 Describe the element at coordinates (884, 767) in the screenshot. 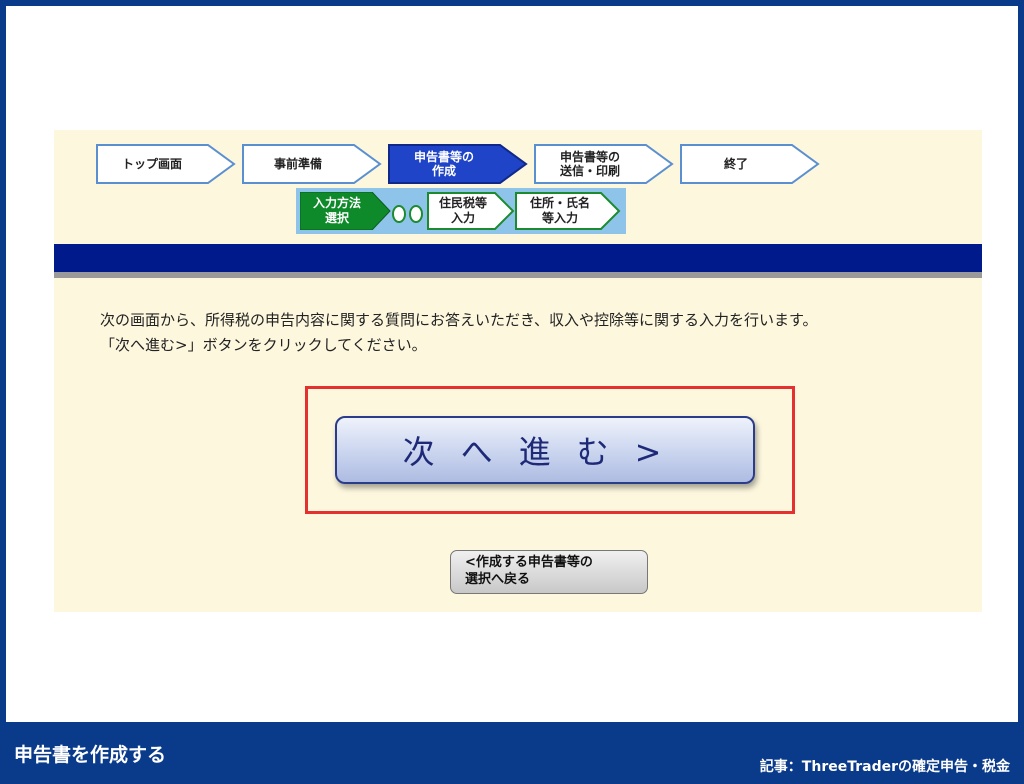

I see `footer-credit: 記事：ThreeTraderの確定申告・税金` at that location.